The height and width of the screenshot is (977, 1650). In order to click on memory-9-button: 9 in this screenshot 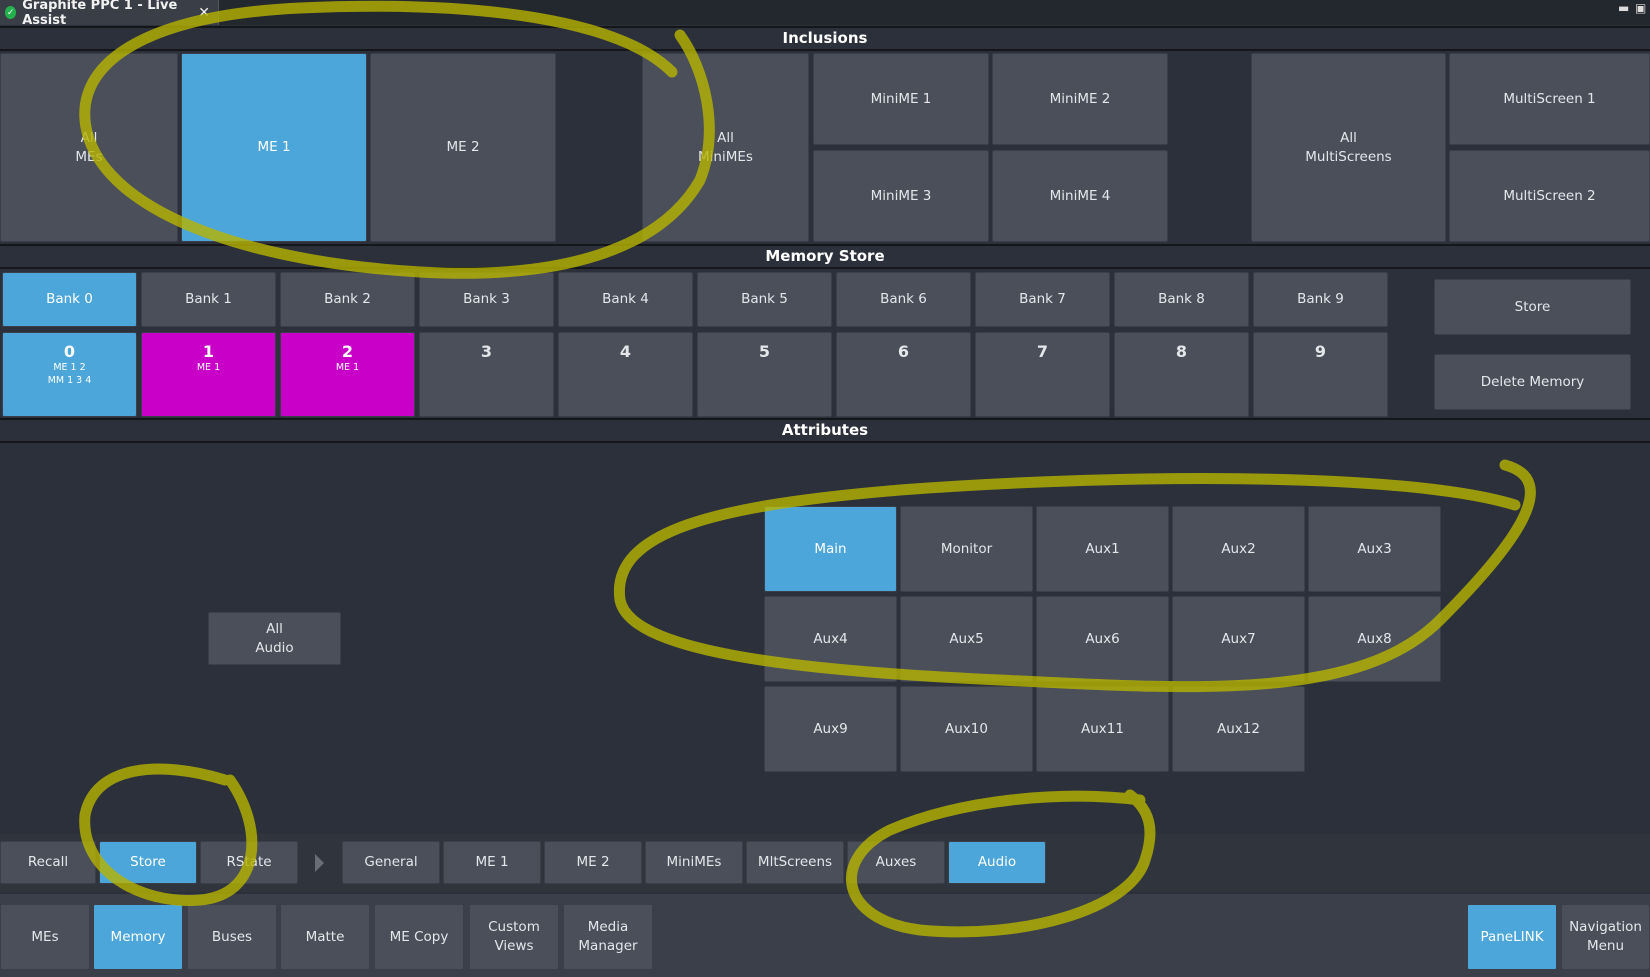, I will do `click(1320, 374)`.